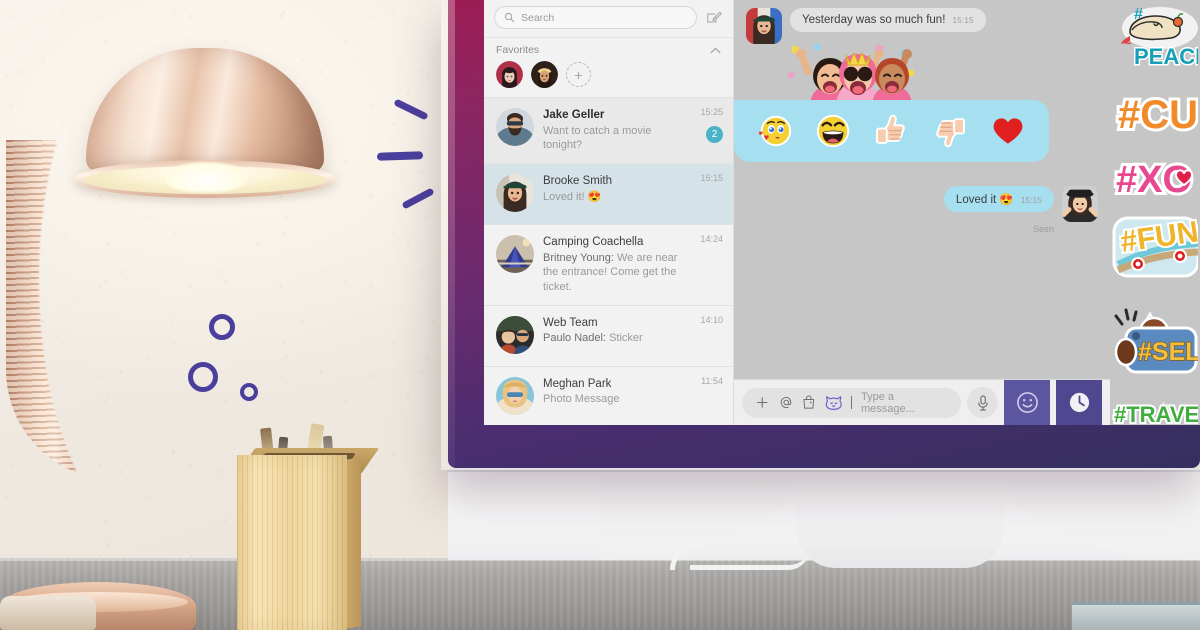 The image size is (1200, 630). I want to click on peace-hash-label: #, so click(1138, 14).